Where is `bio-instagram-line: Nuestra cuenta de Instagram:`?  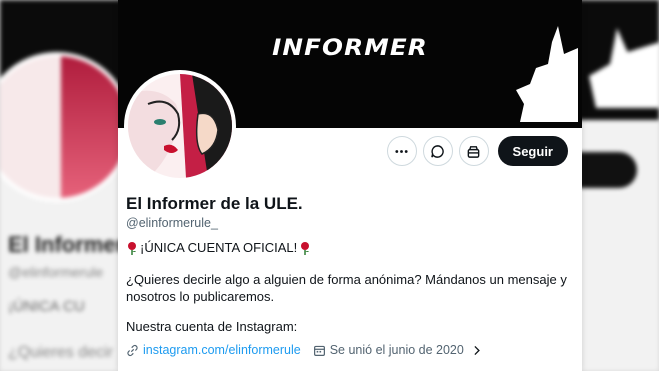
bio-instagram-line: Nuestra cuenta de Instagram: is located at coordinates (212, 326).